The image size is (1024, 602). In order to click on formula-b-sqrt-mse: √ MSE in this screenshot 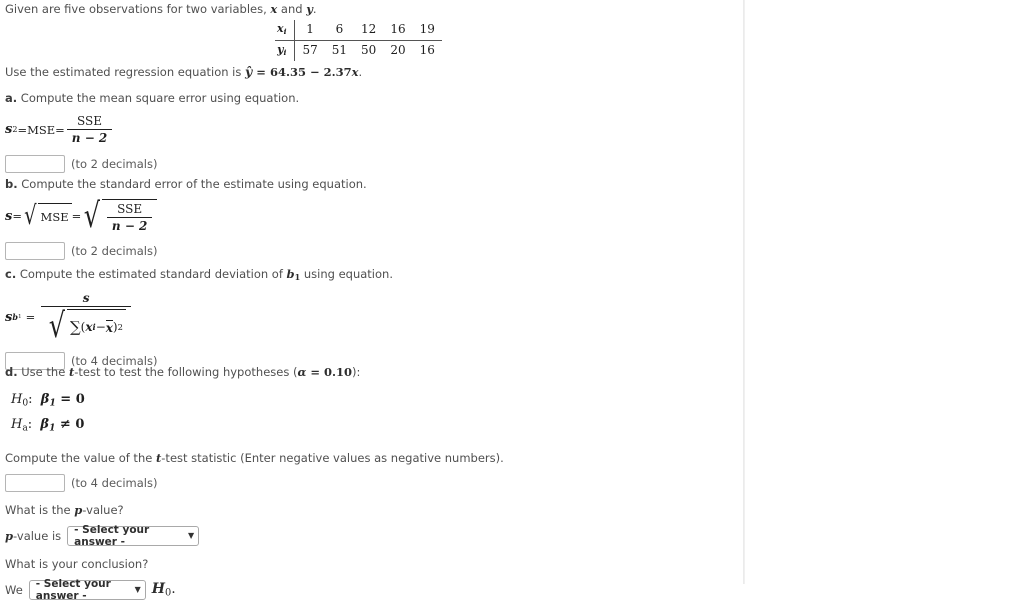, I will do `click(47, 216)`.